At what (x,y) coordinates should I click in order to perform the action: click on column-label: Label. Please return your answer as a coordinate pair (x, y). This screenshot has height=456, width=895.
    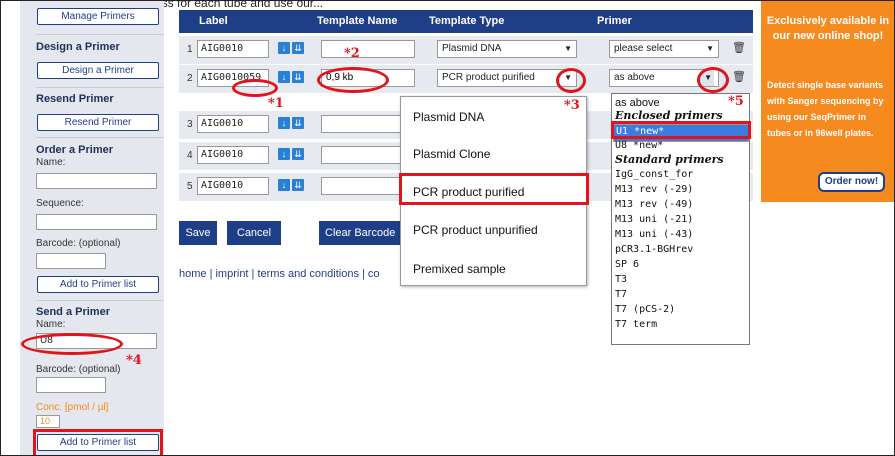
    Looking at the image, I should click on (213, 21).